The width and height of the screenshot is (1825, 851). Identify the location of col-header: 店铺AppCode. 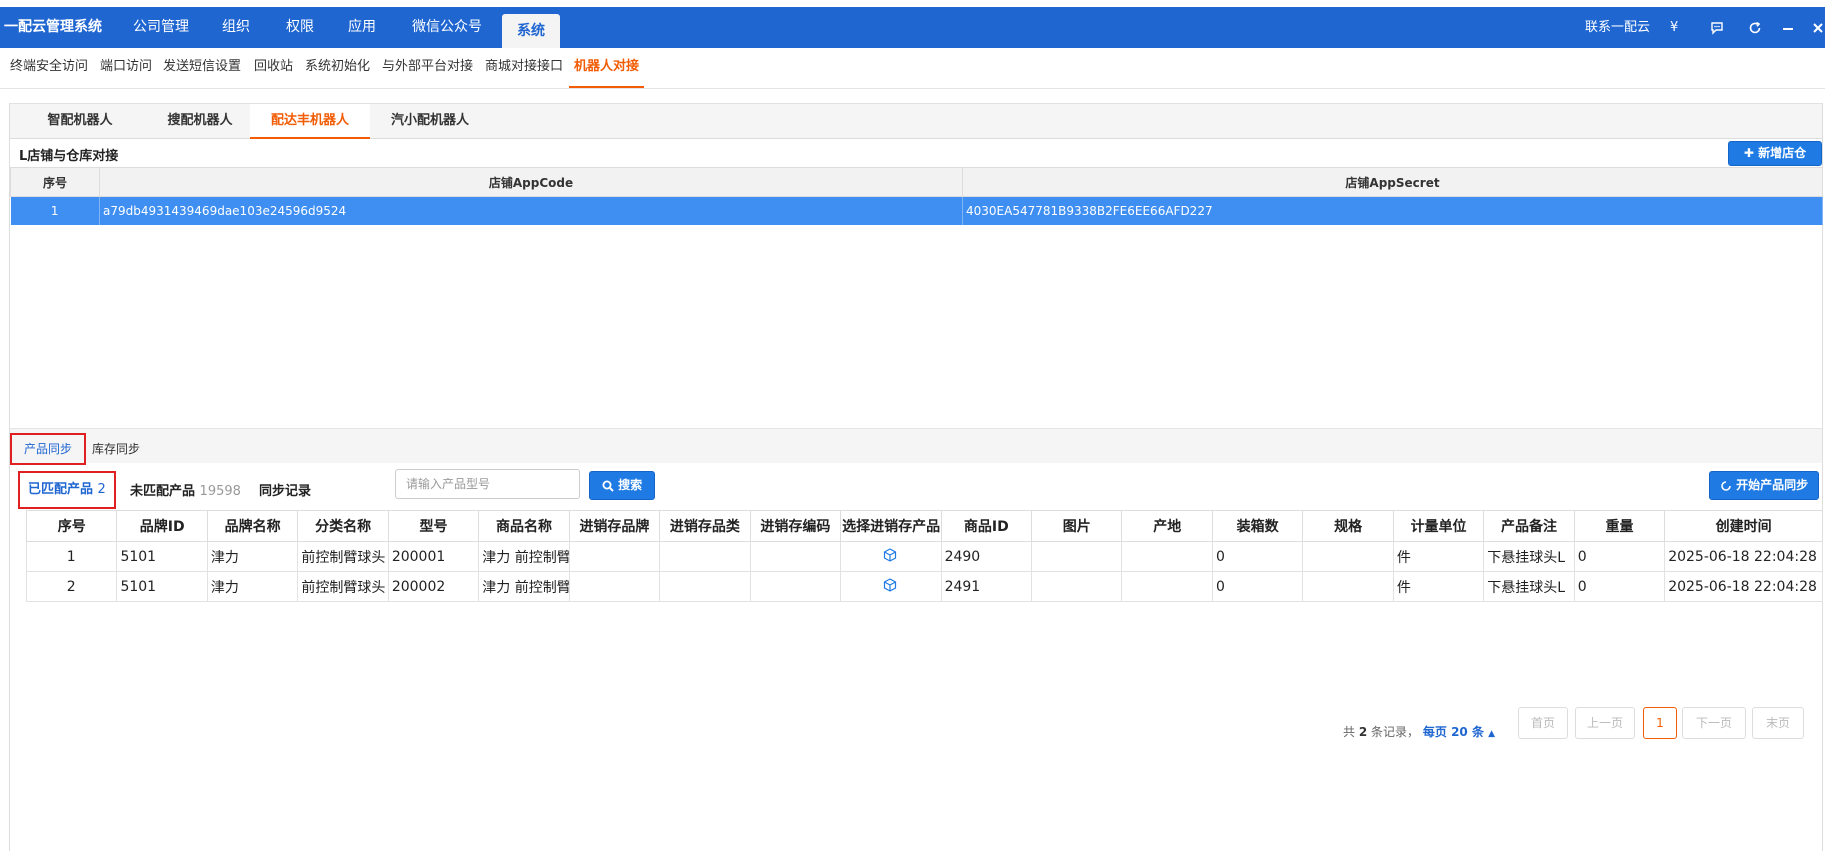
(531, 182).